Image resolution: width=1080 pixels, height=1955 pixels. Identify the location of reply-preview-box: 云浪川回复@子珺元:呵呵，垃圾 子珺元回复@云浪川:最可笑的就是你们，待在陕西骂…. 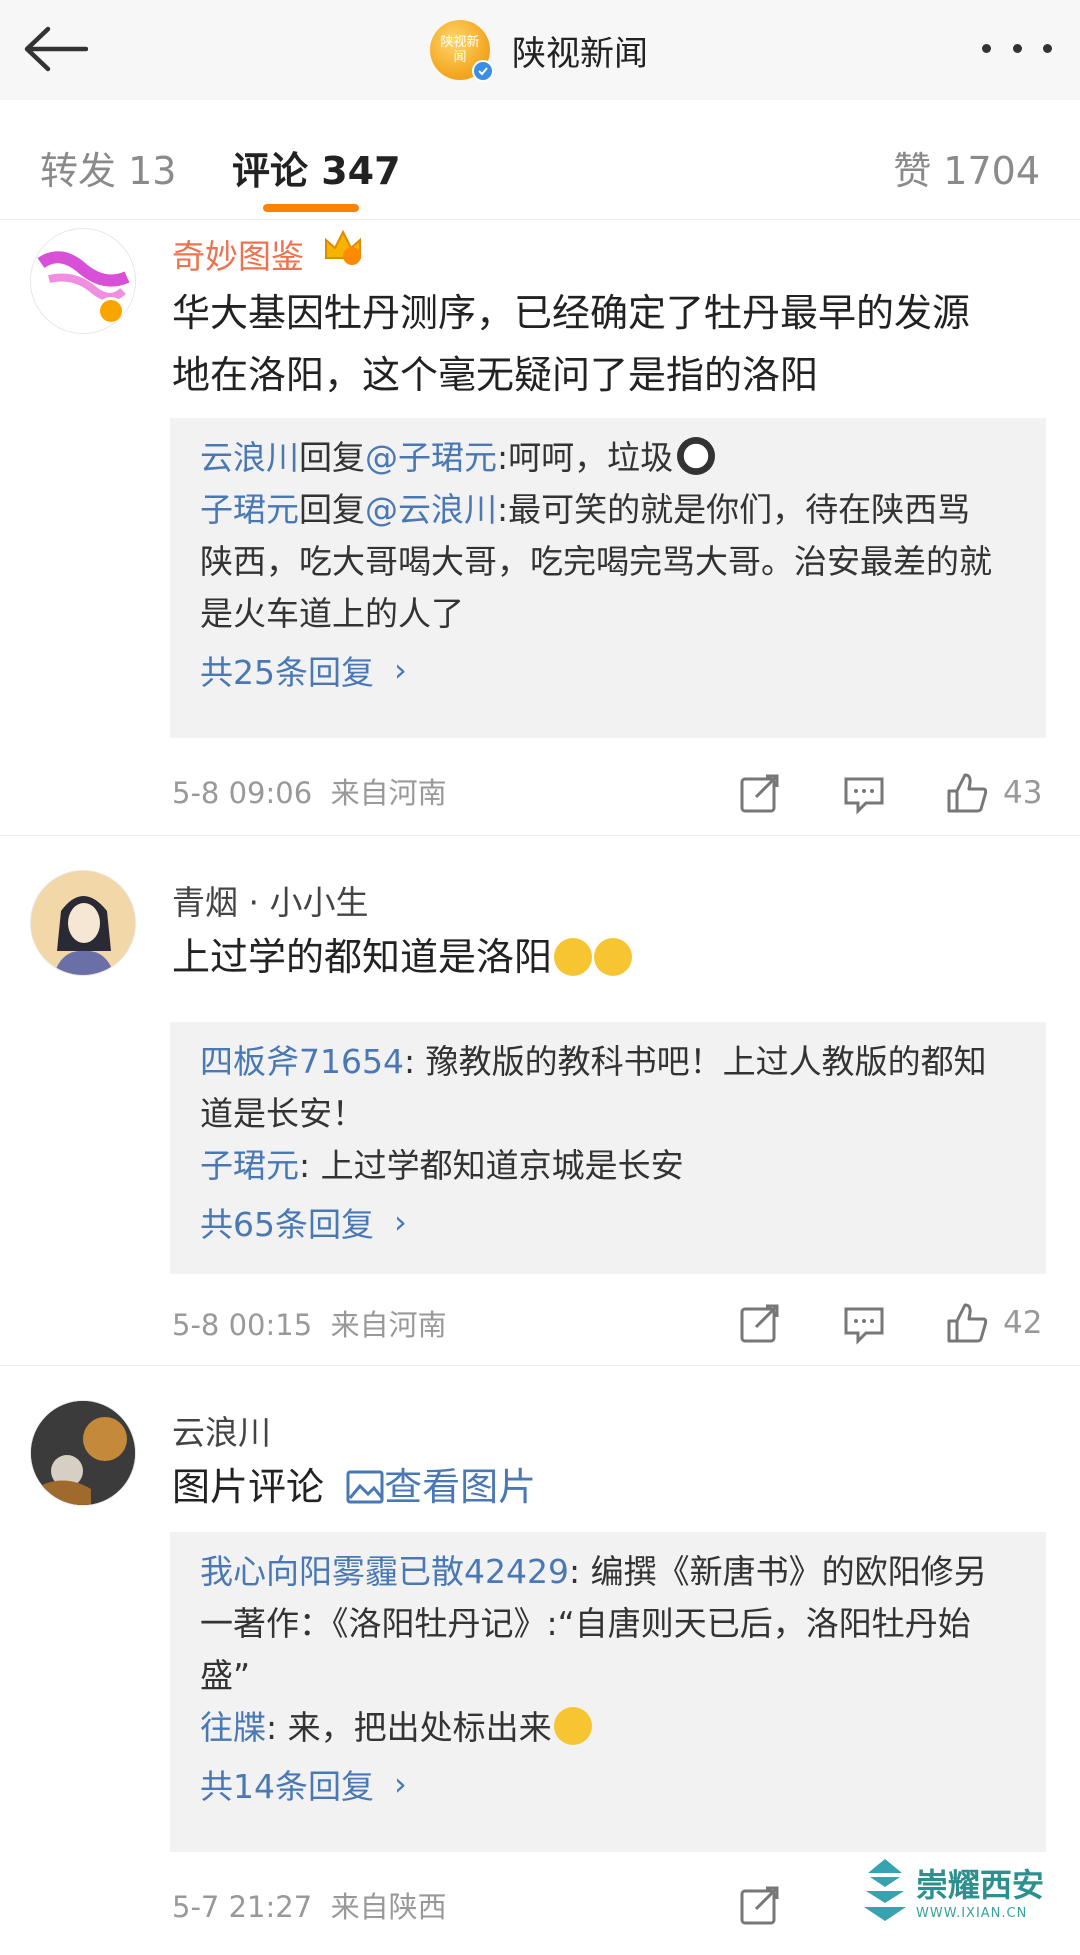
(608, 578).